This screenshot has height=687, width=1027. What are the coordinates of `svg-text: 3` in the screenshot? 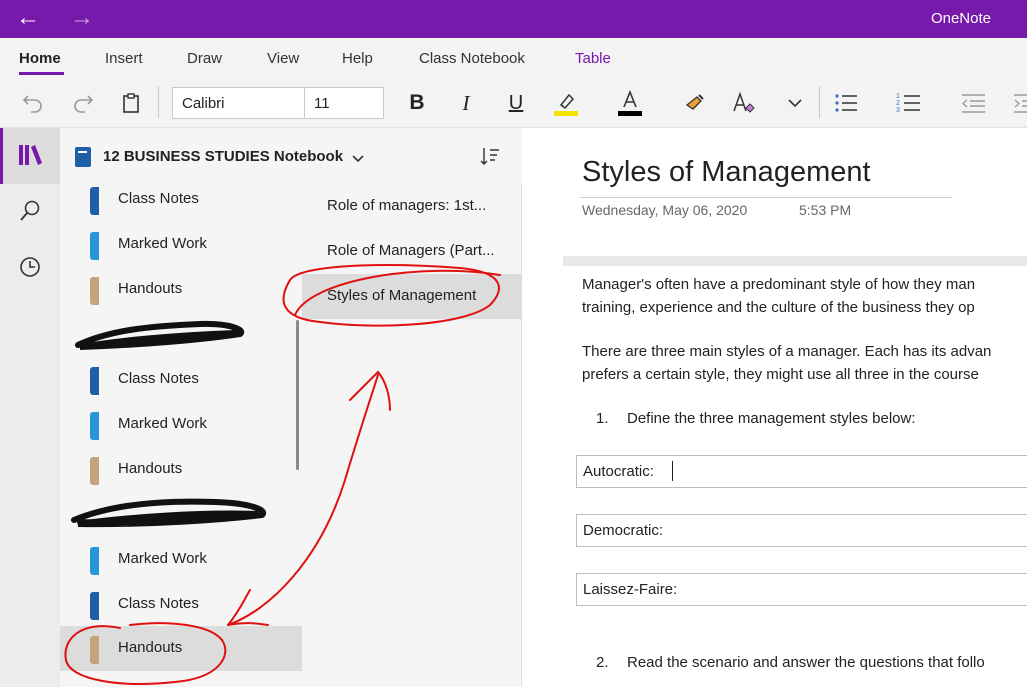 It's located at (898, 110).